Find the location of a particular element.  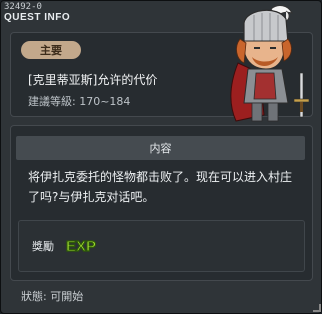

exp-icon: EXP is located at coordinates (80, 245).